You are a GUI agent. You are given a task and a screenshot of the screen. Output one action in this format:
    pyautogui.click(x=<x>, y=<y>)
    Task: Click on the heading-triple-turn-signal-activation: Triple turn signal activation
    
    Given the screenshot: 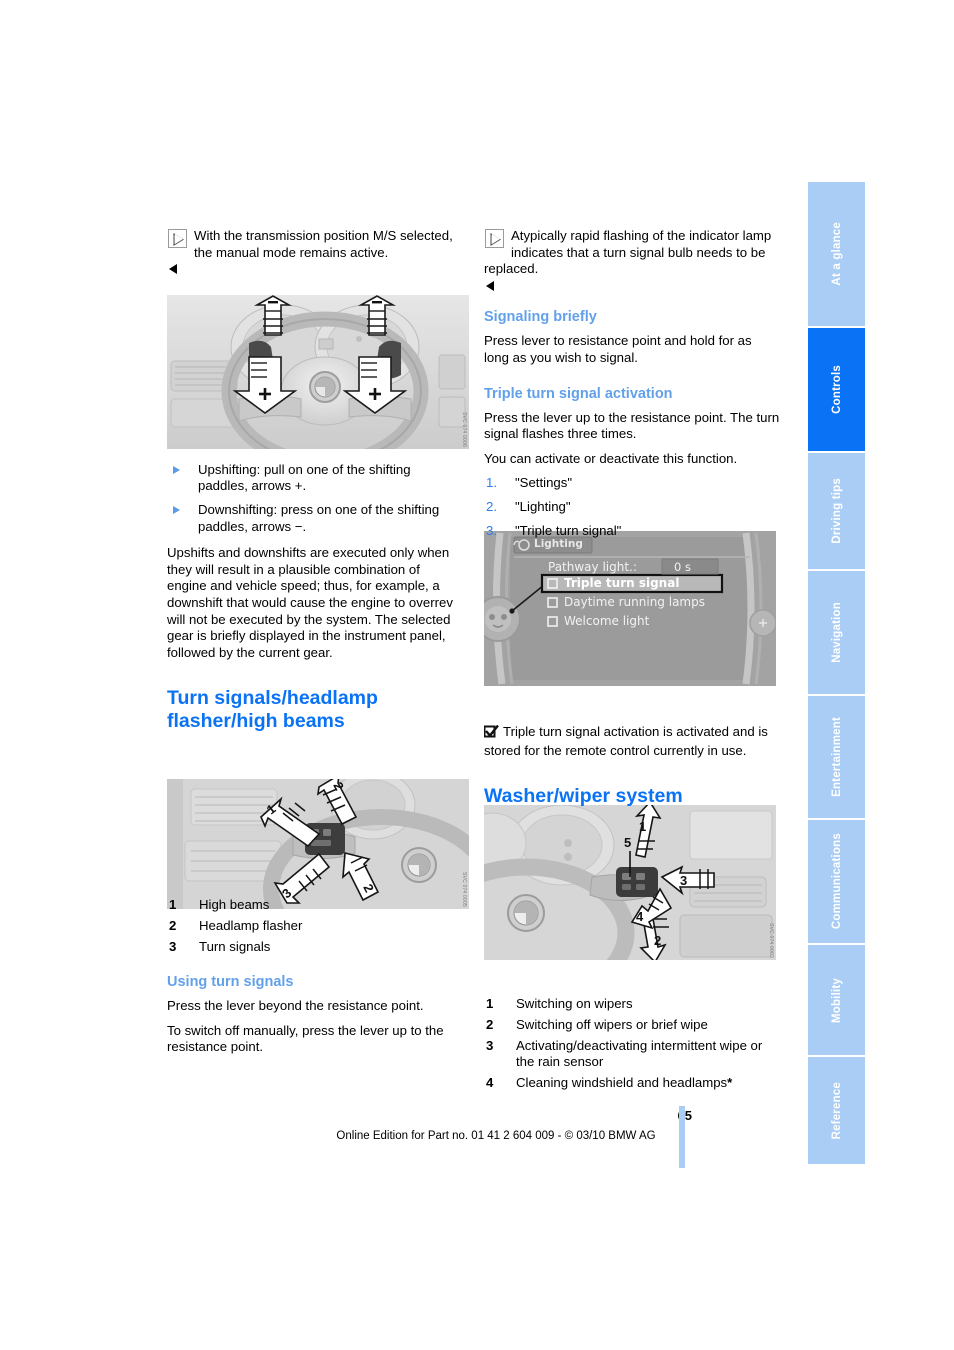 What is the action you would take?
    pyautogui.click(x=578, y=393)
    